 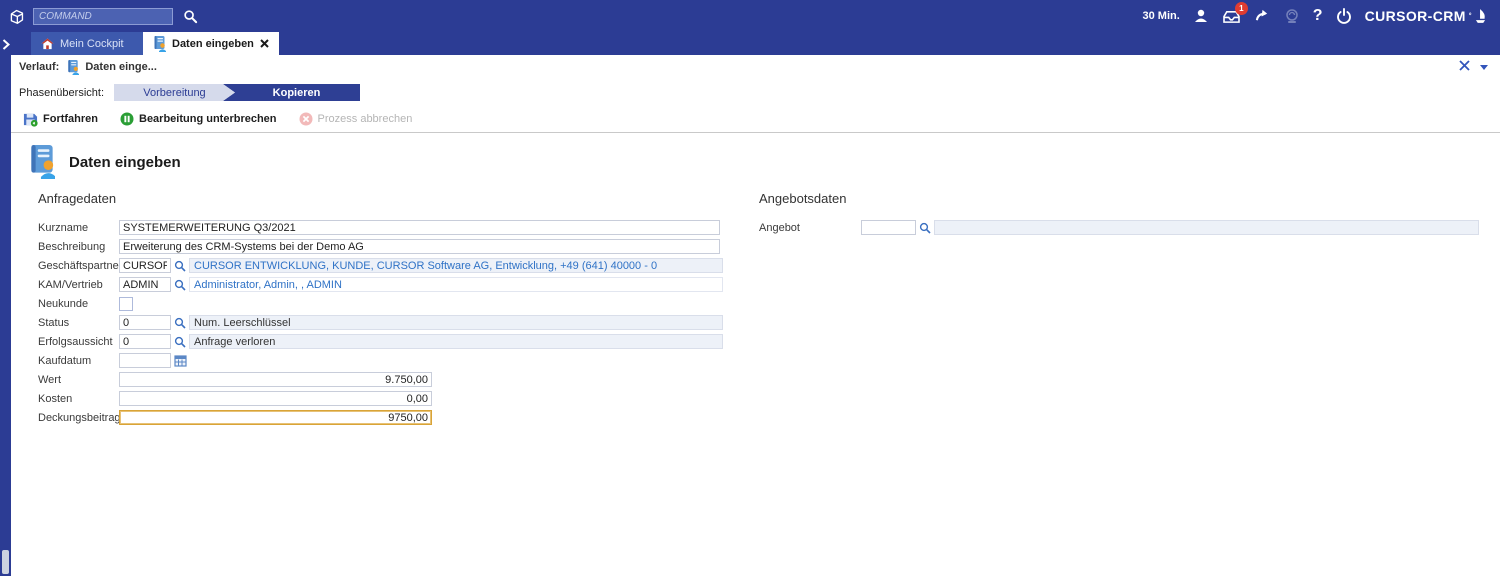 I want to click on tab-label: Daten eingeben, so click(x=213, y=43).